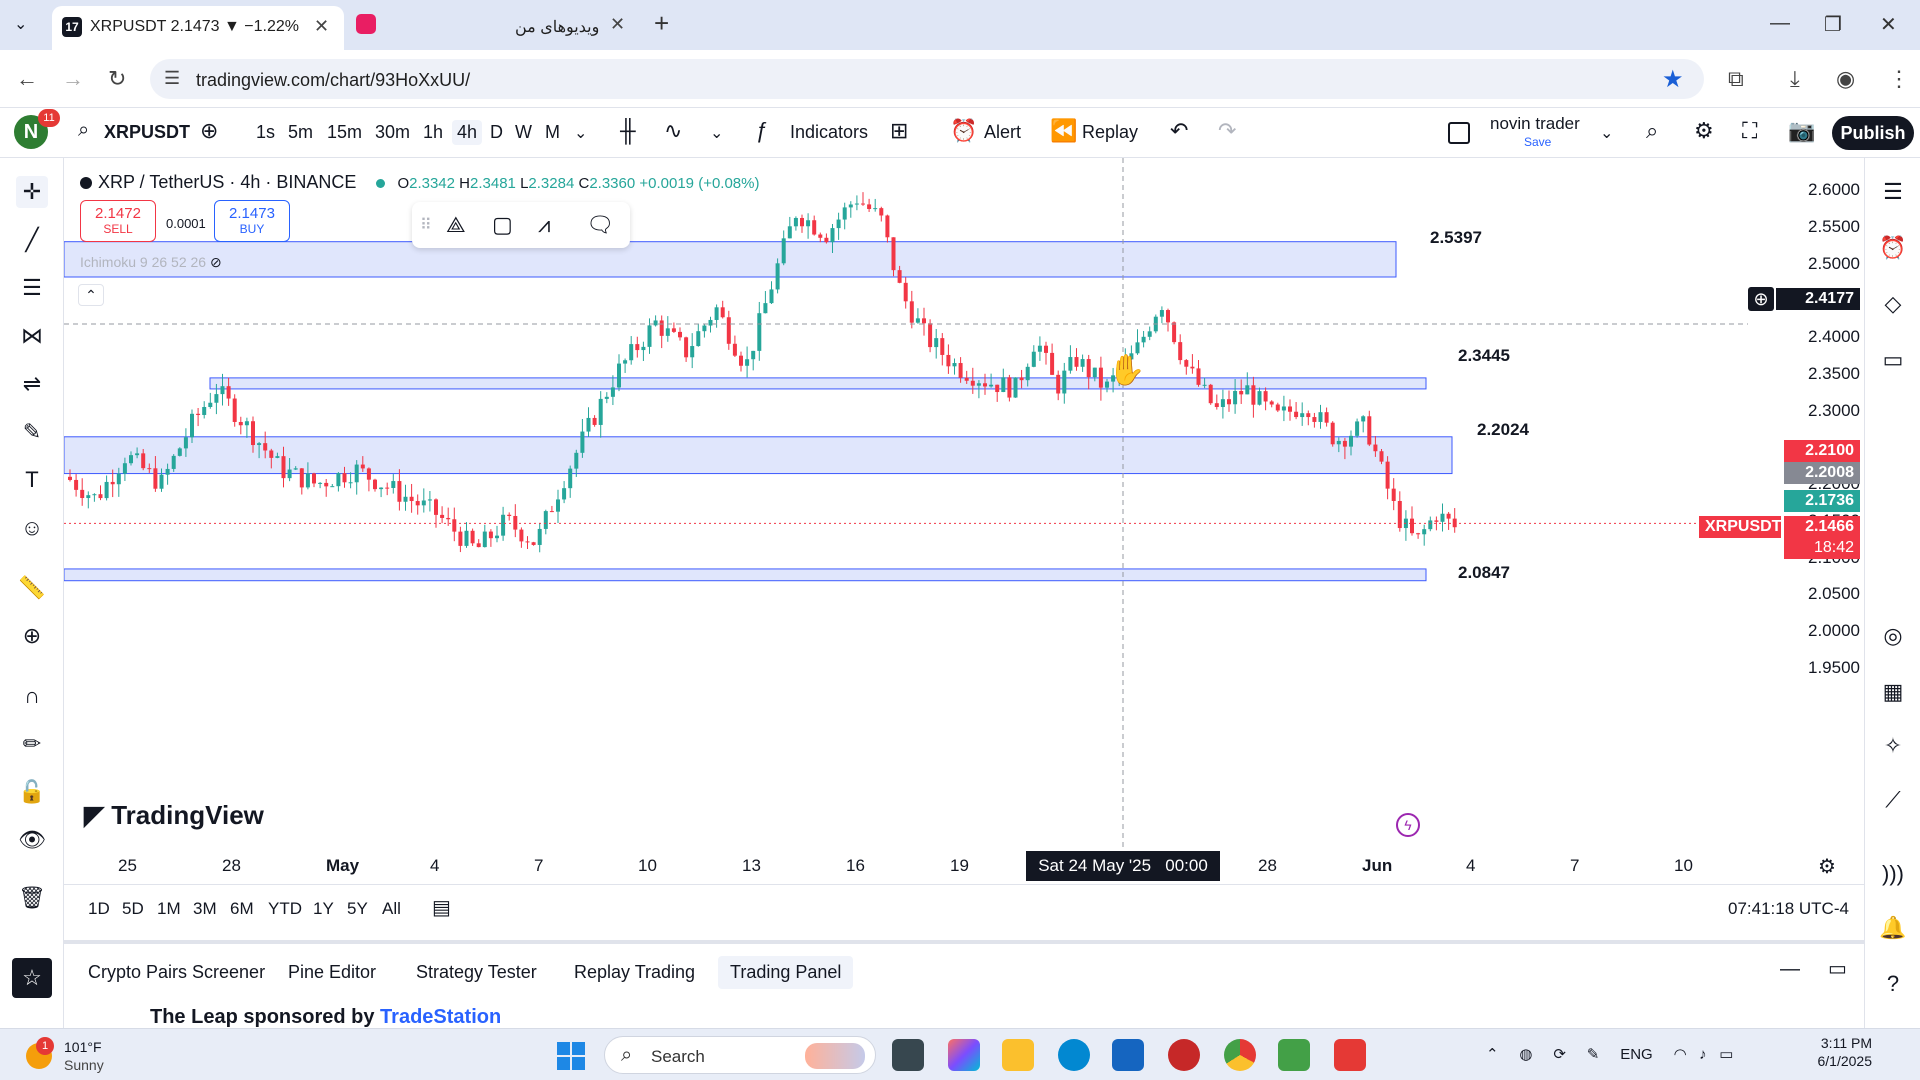 This screenshot has width=1920, height=1080. What do you see at coordinates (1537, 142) in the screenshot?
I see `layout-save-label: Save` at bounding box center [1537, 142].